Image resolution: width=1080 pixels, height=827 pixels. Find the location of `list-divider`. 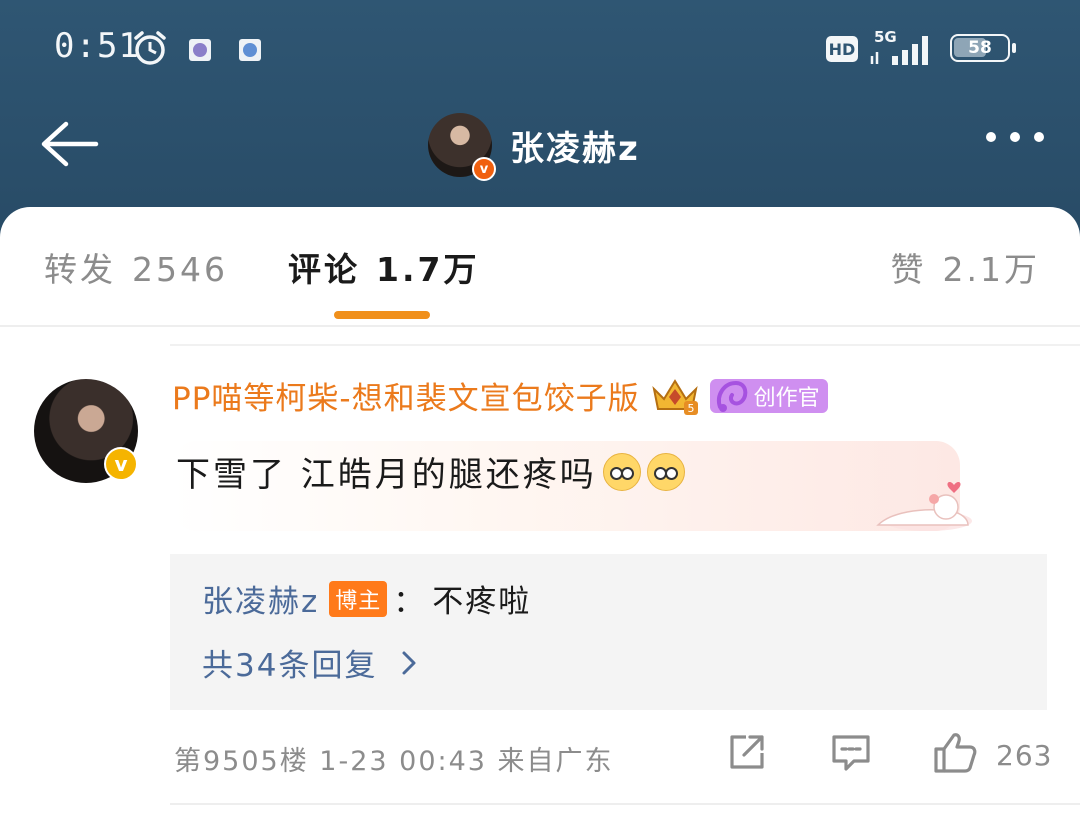

list-divider is located at coordinates (625, 345).